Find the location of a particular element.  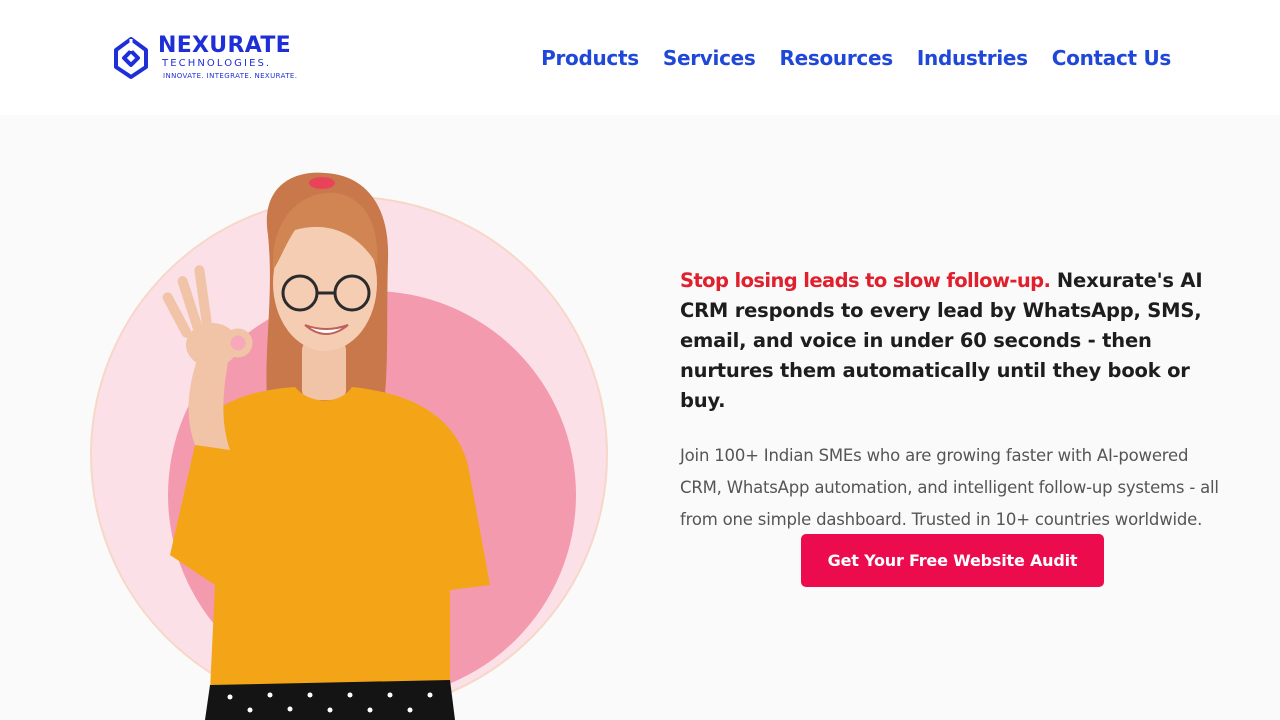

nav-products: Products is located at coordinates (590, 58).